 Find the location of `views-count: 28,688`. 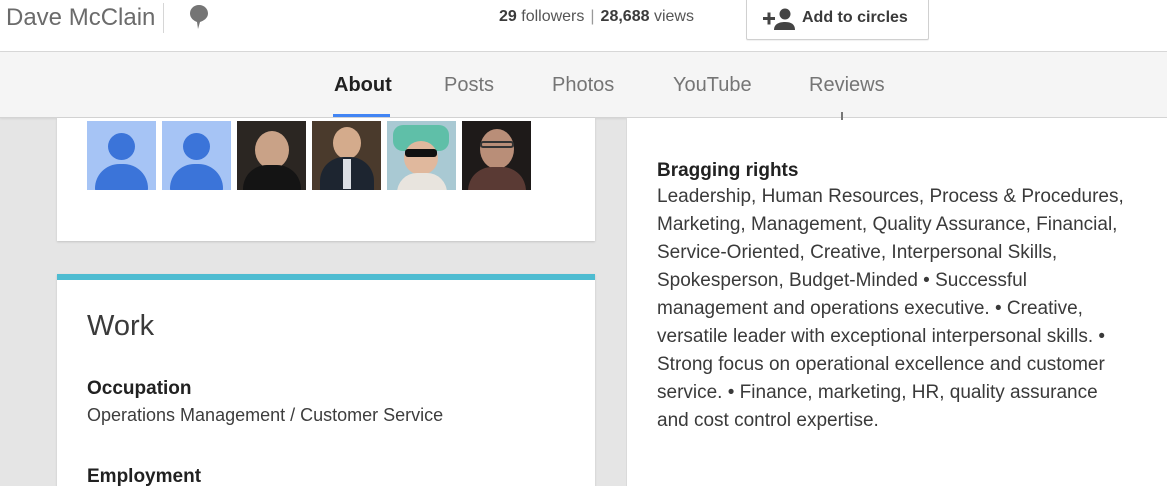

views-count: 28,688 is located at coordinates (625, 16).